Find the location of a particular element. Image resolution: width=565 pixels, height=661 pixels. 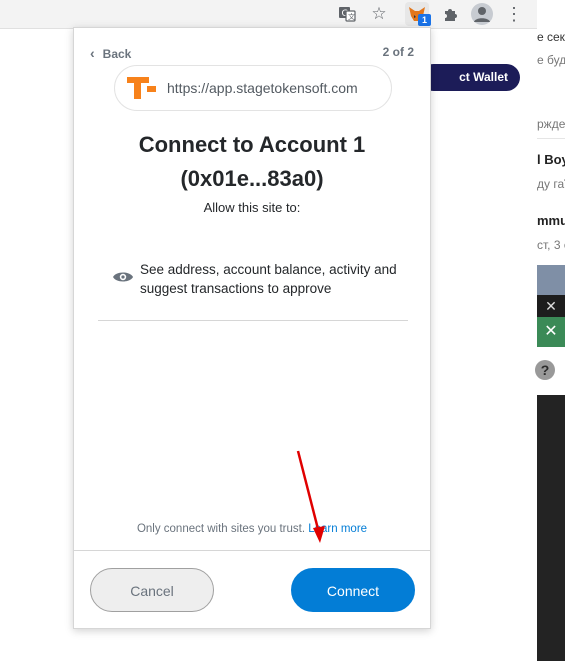

translate-icon: G 文 is located at coordinates (347, 14).